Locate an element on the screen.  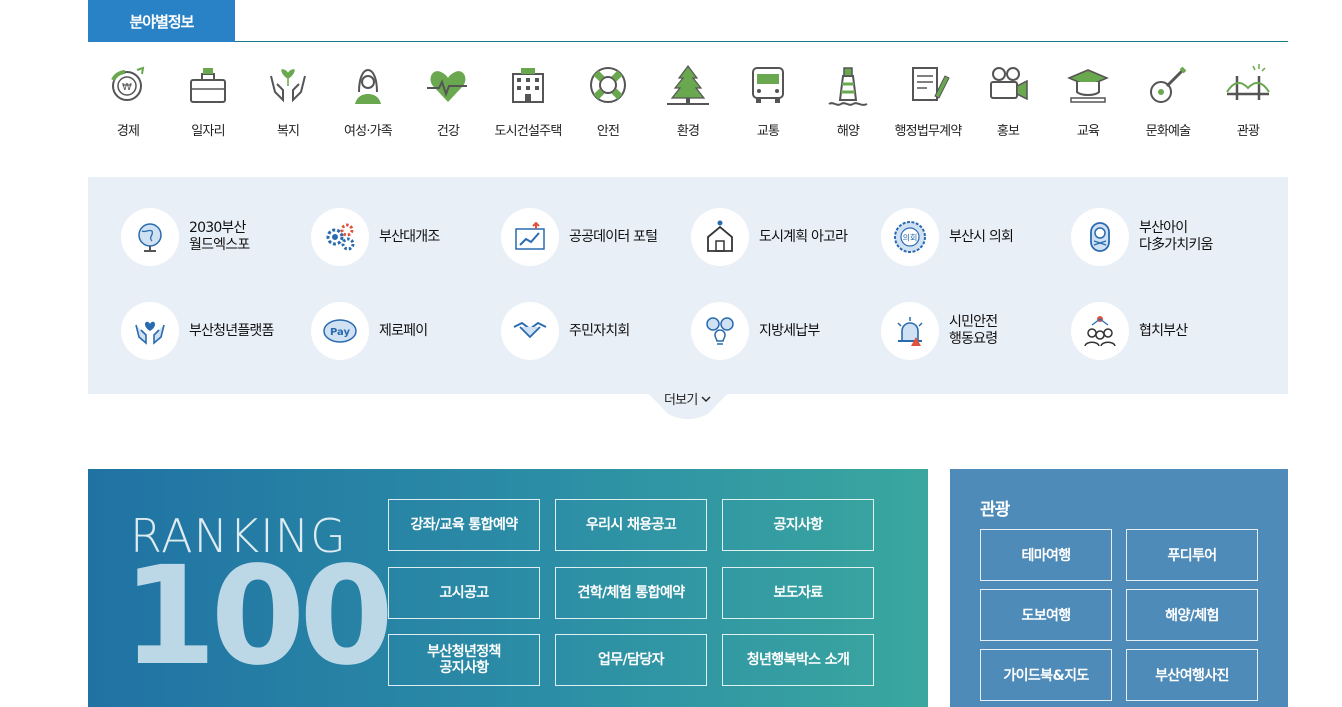
quick-link-label: 부산아이 다多가치키움 is located at coordinates (1176, 236).